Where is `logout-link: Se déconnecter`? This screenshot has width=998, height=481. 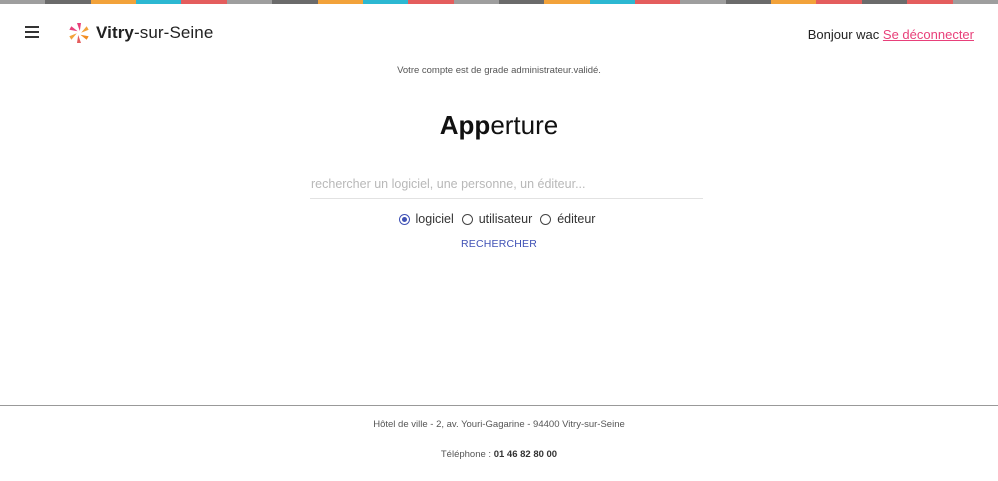 logout-link: Se déconnecter is located at coordinates (928, 34).